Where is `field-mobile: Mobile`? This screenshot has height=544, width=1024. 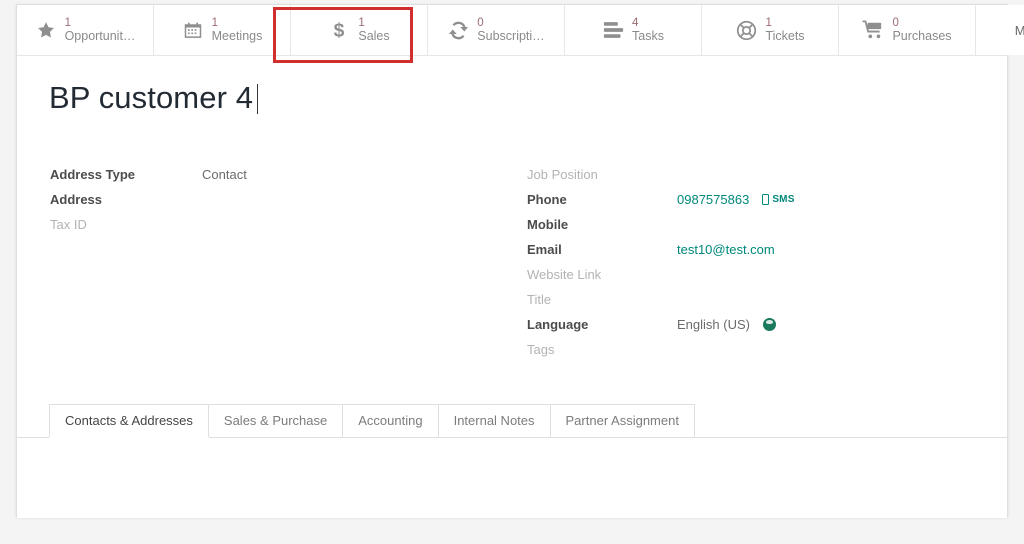
field-mobile: Mobile is located at coordinates (762, 229).